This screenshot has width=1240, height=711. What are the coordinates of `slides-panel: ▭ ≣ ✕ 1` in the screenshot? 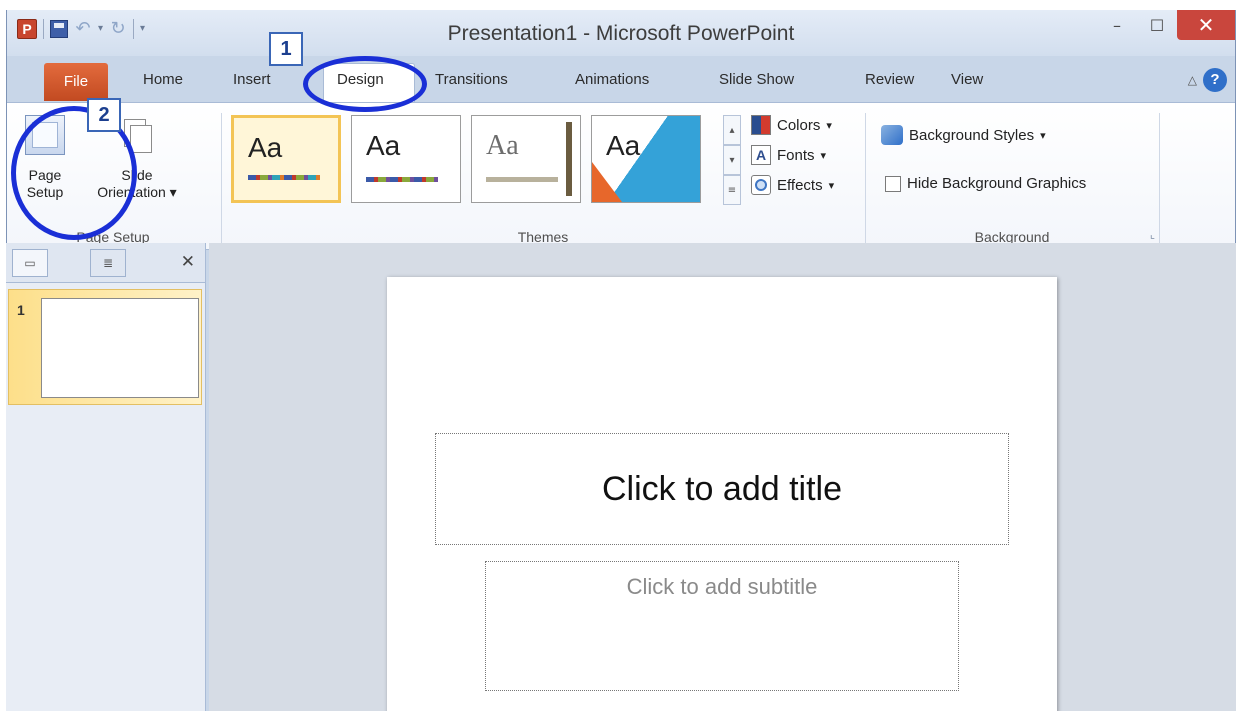 It's located at (106, 477).